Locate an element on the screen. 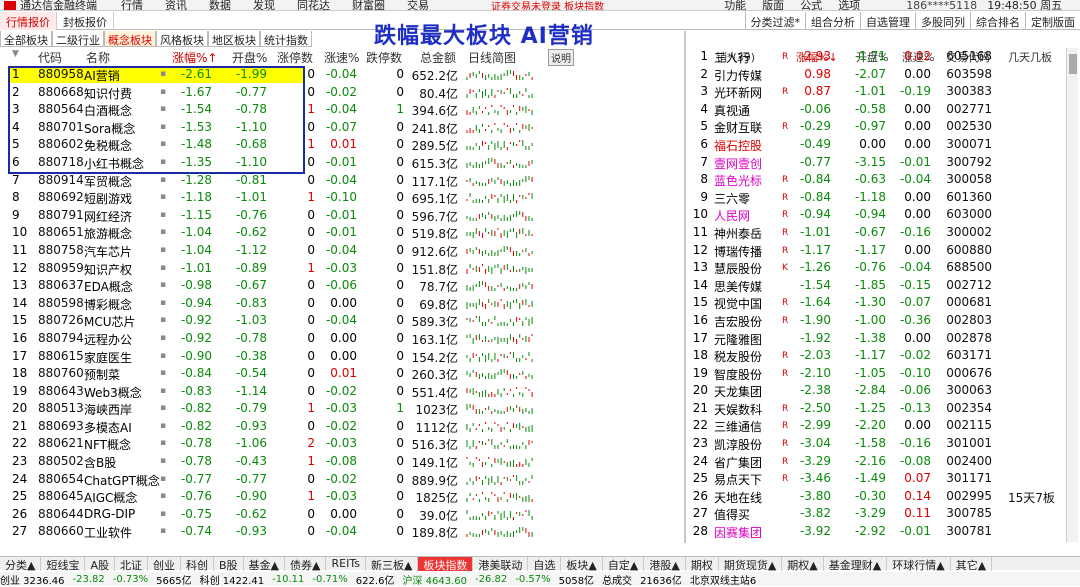 This screenshot has width=1080, height=587. table-row: 9 880791 网红经济 ▪ -1.15 -0.76 0 -0.01 0 596.7亿 is located at coordinates (345, 216).